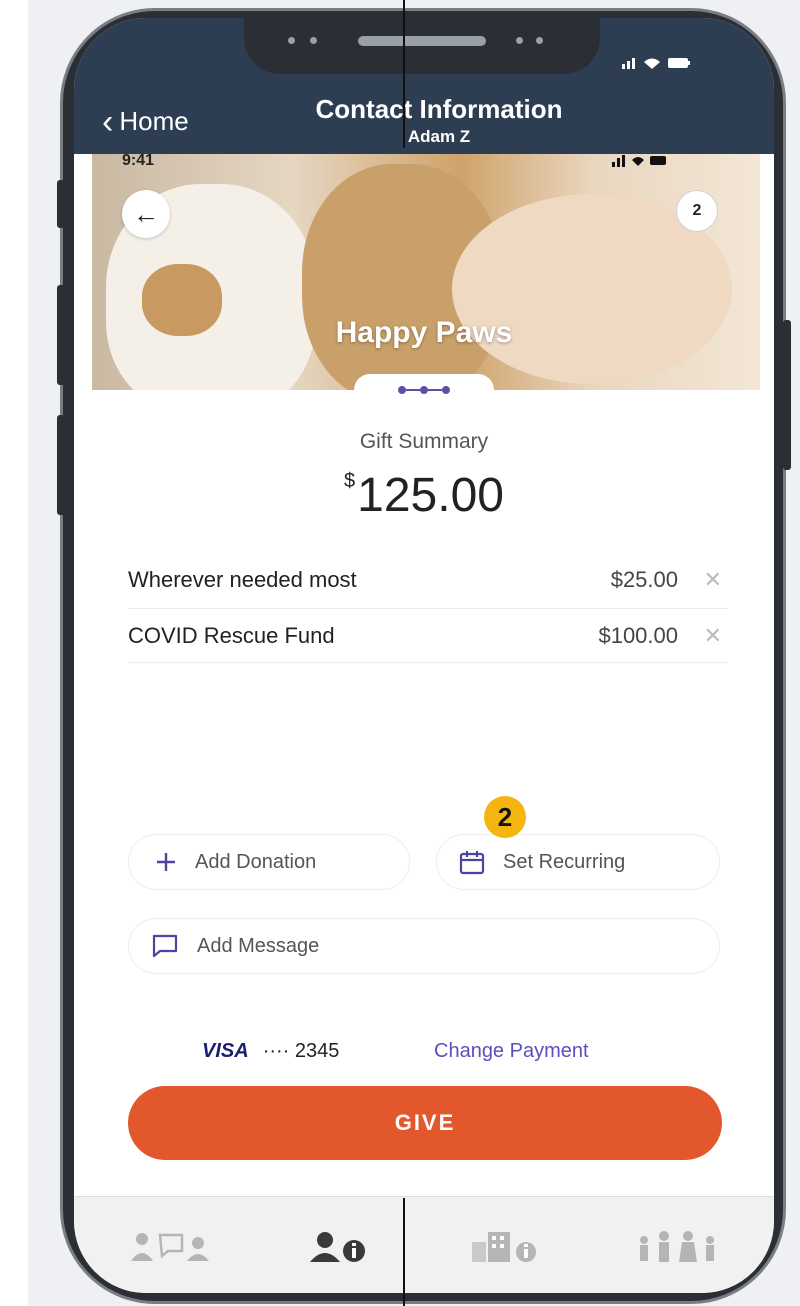 The height and width of the screenshot is (1306, 800). I want to click on add-donation-button: Add Donation, so click(269, 862).